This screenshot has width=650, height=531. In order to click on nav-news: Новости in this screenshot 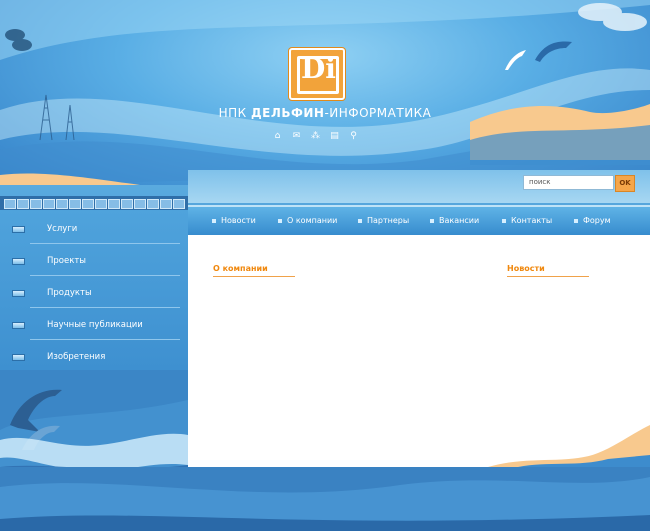, I will do `click(234, 220)`.